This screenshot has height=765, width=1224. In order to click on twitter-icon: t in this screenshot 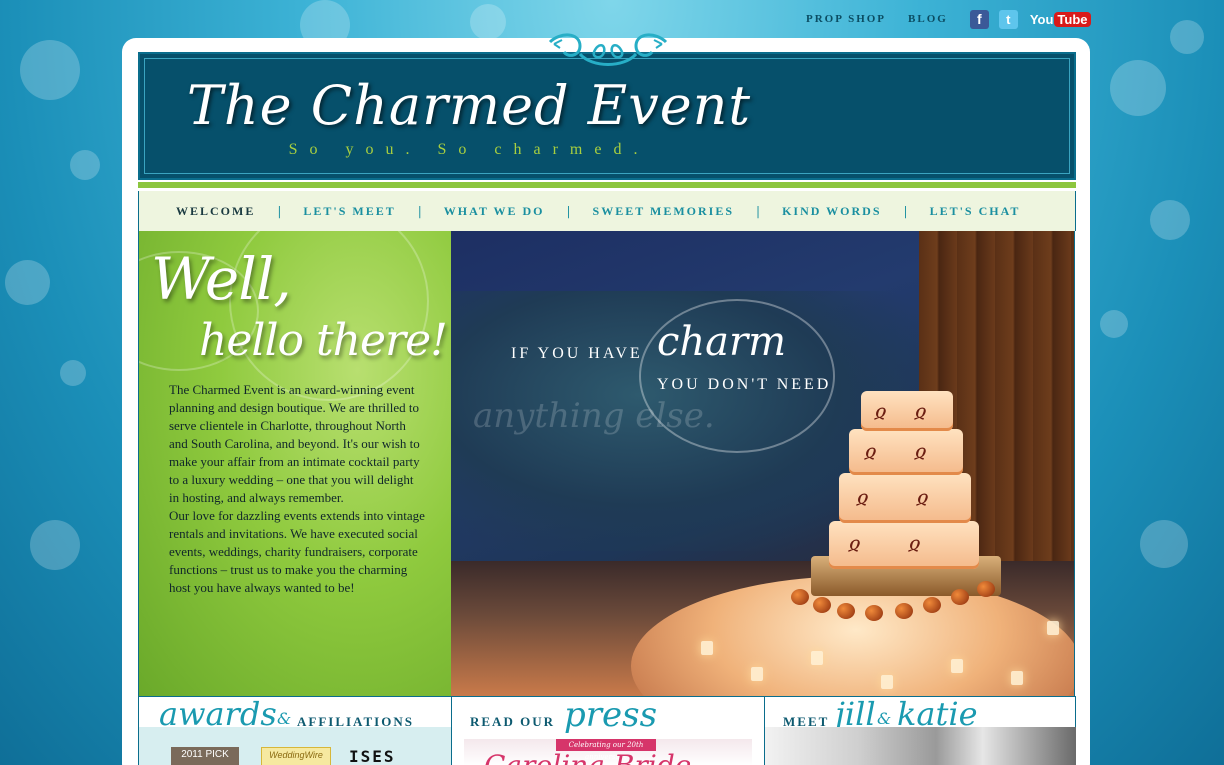, I will do `click(1008, 19)`.